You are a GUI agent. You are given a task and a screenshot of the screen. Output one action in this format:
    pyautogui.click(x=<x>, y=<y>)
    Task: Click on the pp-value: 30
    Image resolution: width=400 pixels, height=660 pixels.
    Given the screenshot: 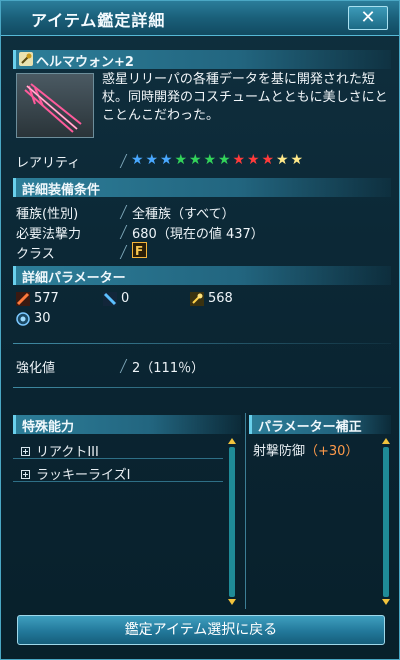 What is the action you would take?
    pyautogui.click(x=42, y=318)
    